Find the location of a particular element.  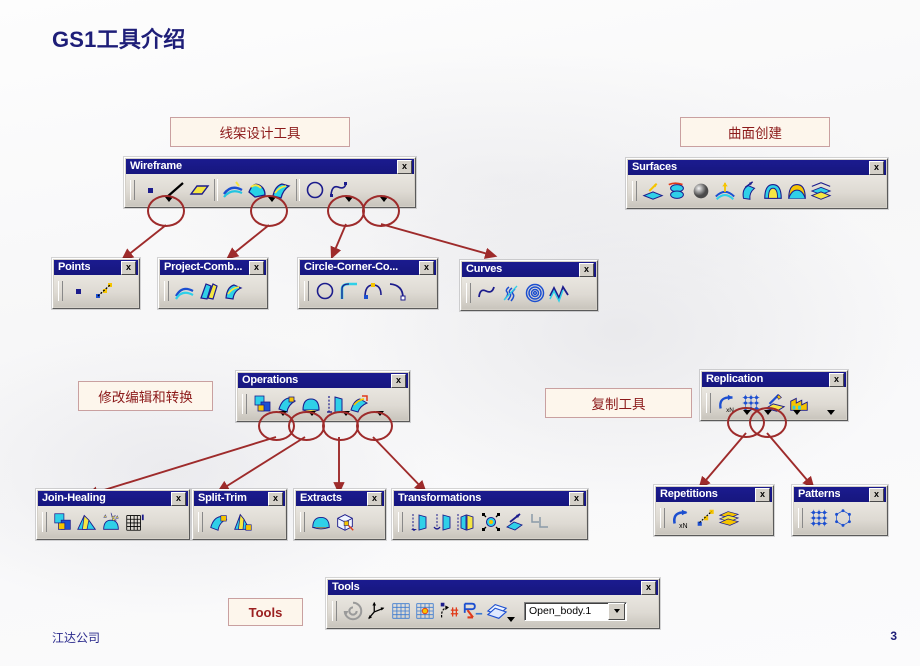

offset-icon is located at coordinates (725, 191).